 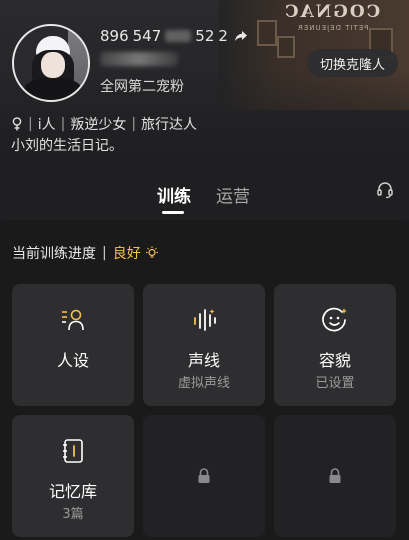 What do you see at coordinates (335, 383) in the screenshot?
I see `card-subtitle: 已设置` at bounding box center [335, 383].